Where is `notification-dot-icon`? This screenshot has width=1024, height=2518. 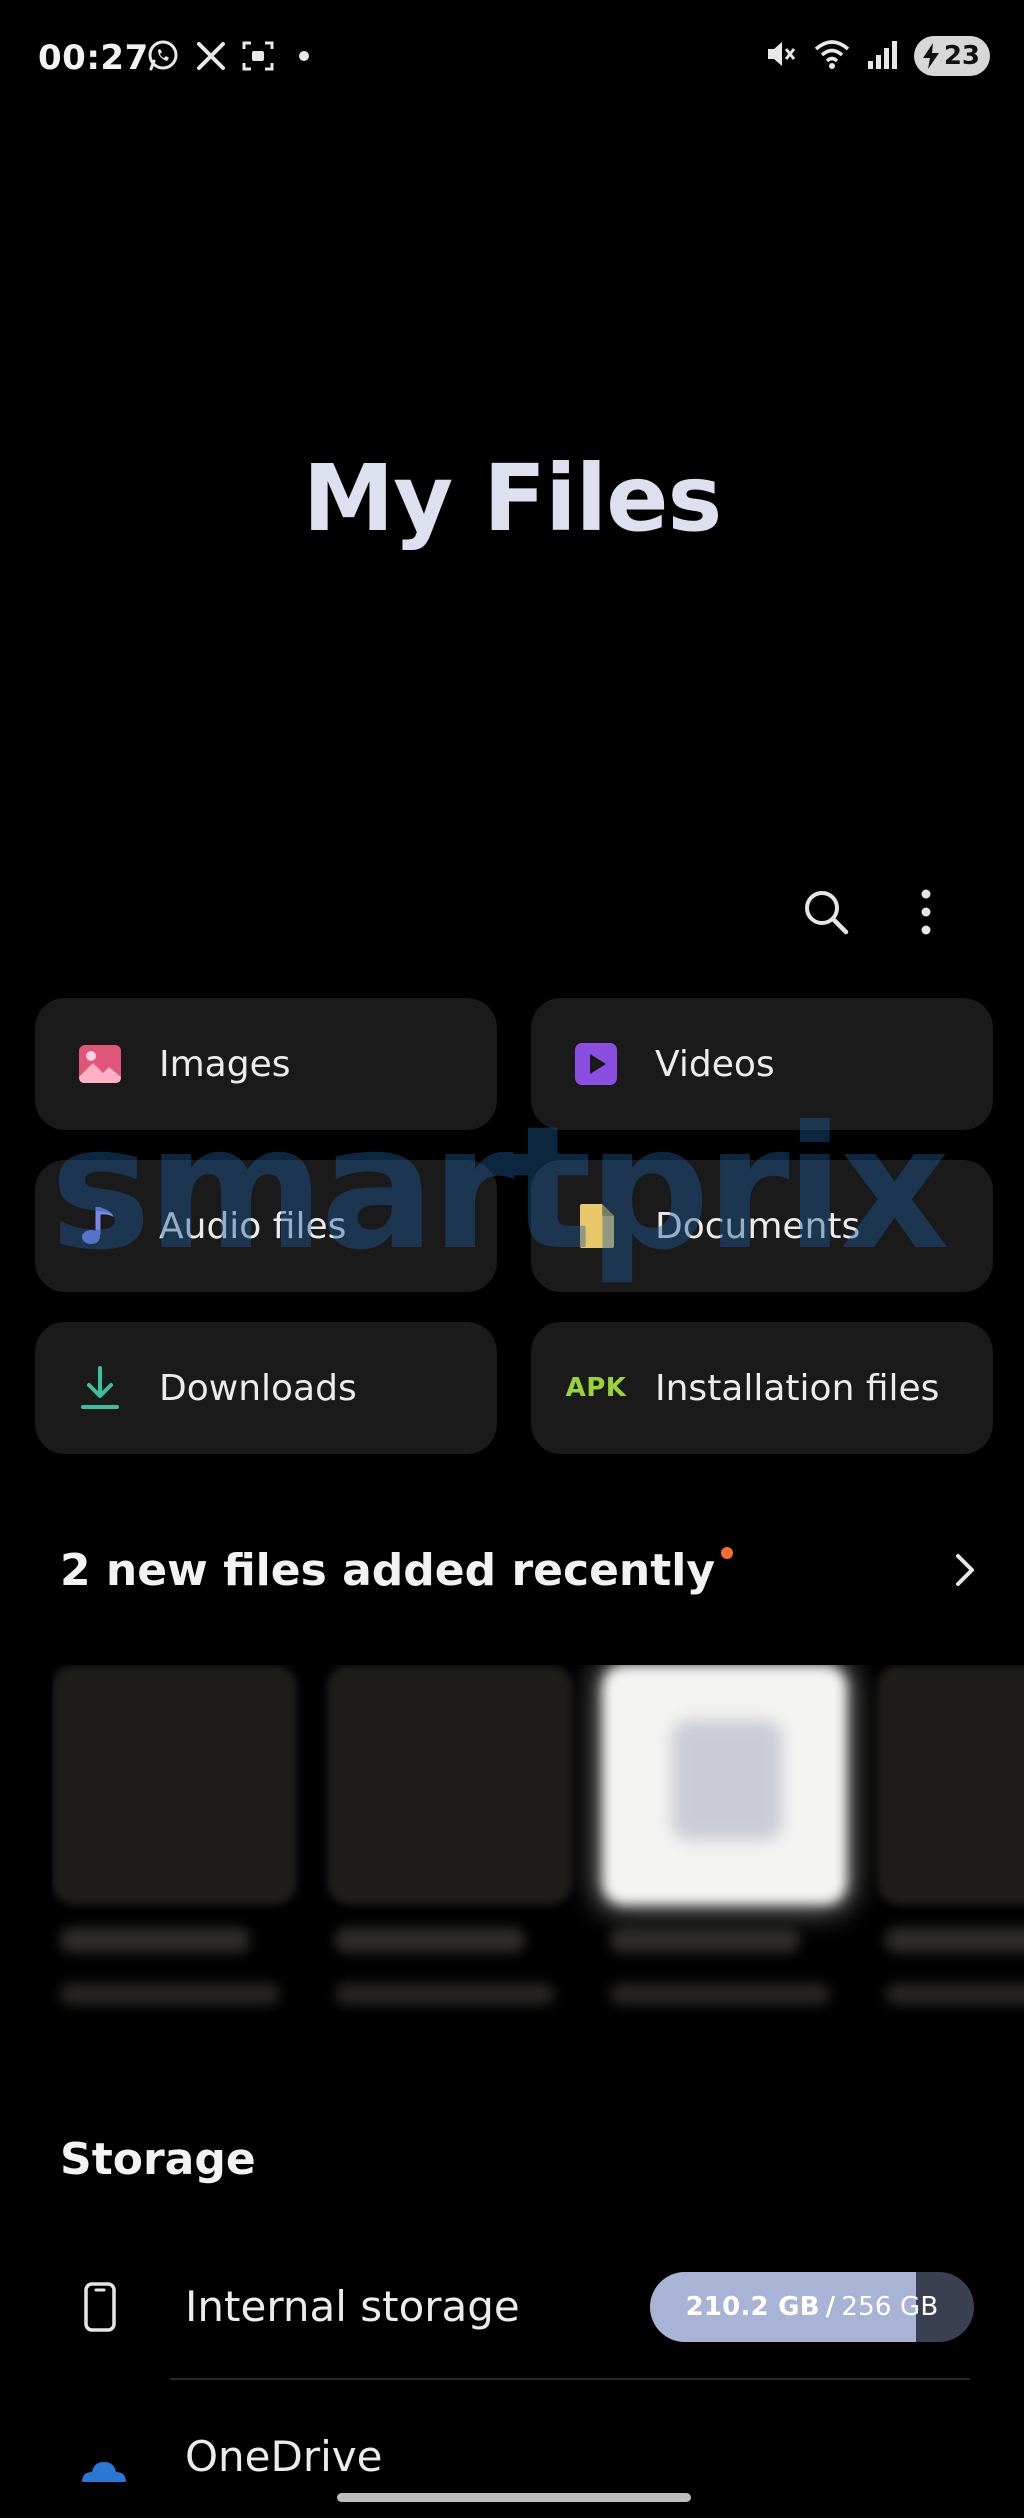
notification-dot-icon is located at coordinates (304, 56).